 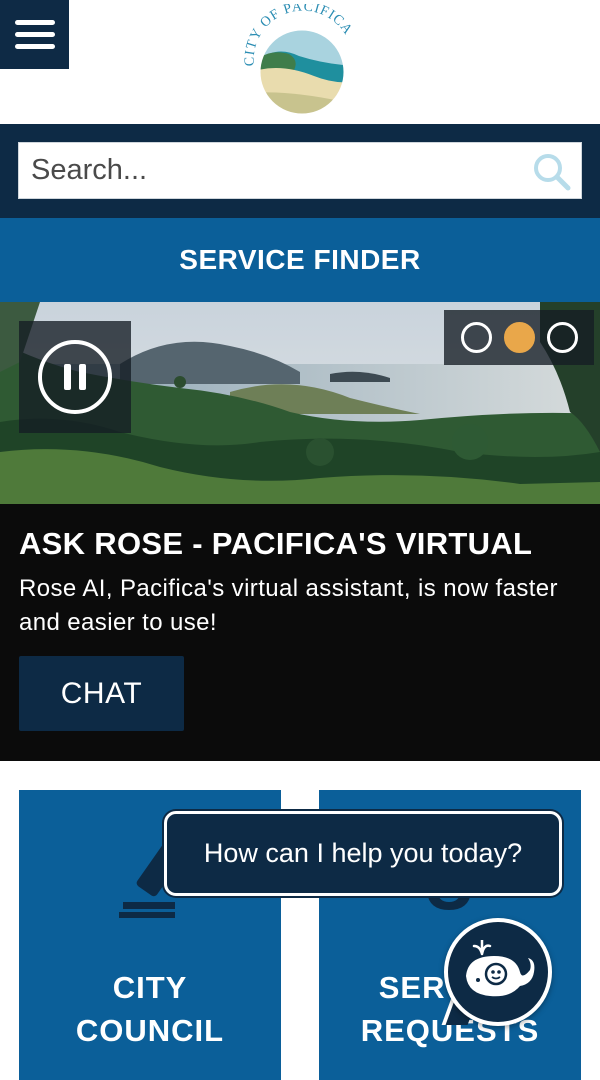 What do you see at coordinates (281, 170) in the screenshot?
I see `search-input` at bounding box center [281, 170].